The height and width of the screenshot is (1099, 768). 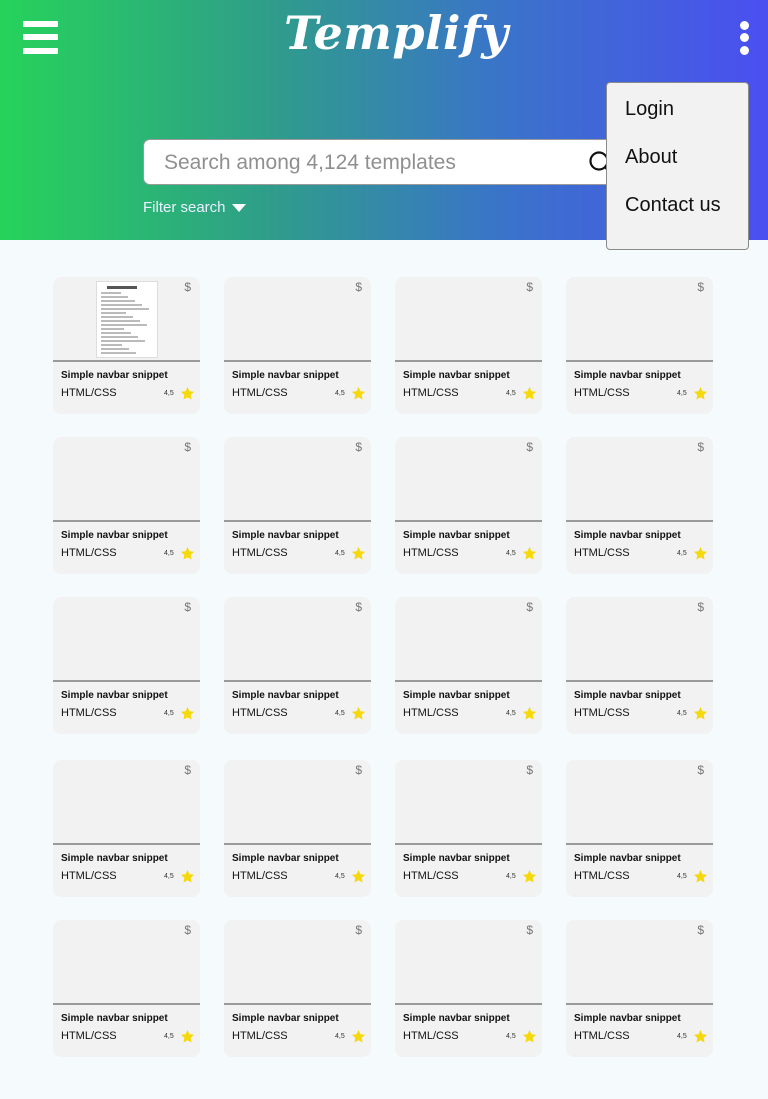 I want to click on hamburger-menu-icon, so click(x=40, y=37).